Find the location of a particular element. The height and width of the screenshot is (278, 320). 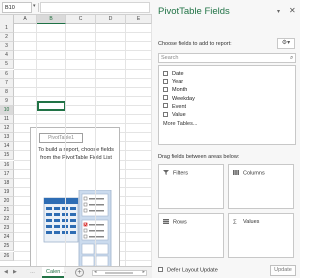

columns-area: Columns is located at coordinates (261, 186).